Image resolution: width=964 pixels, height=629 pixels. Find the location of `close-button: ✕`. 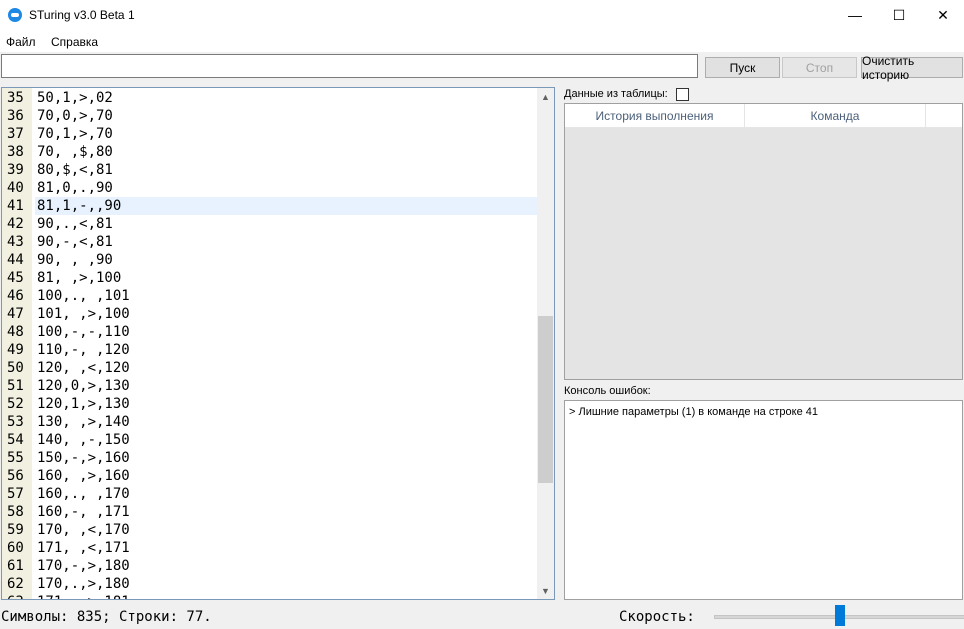

close-button: ✕ is located at coordinates (942, 15).